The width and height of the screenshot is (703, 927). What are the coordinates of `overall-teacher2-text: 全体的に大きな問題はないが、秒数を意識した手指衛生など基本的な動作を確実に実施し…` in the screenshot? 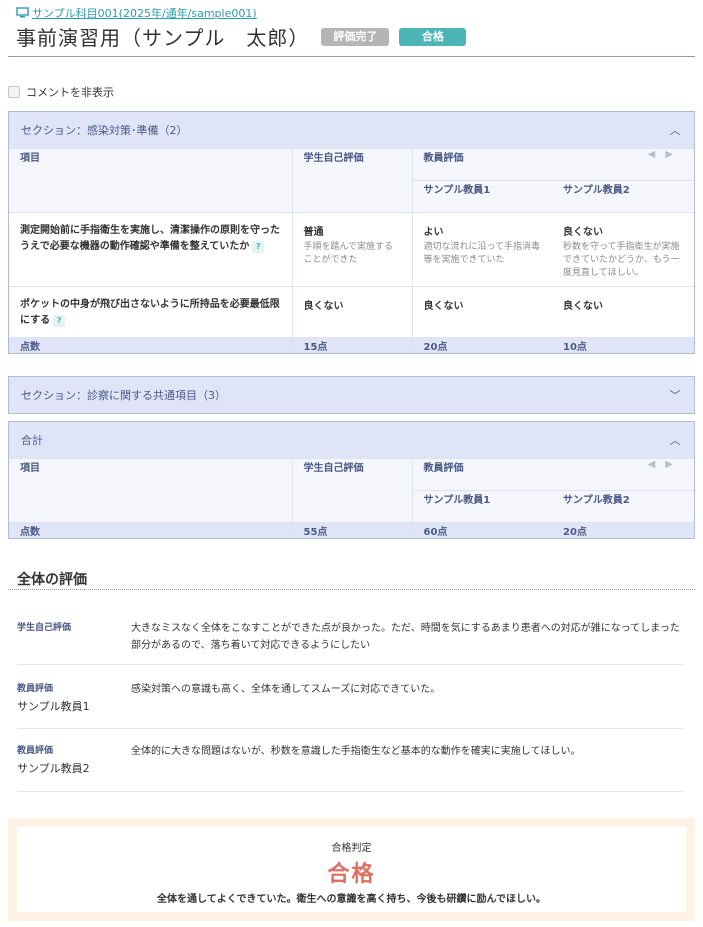 It's located at (356, 751).